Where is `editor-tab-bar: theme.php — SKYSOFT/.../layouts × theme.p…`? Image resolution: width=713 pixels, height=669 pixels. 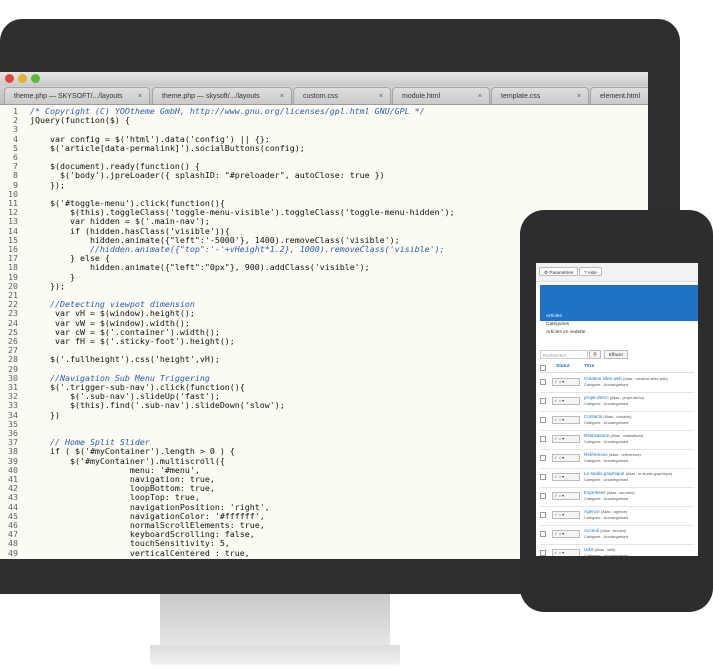
editor-tab-bar: theme.php — SKYSOFT/.../layouts × theme.p… is located at coordinates (324, 95).